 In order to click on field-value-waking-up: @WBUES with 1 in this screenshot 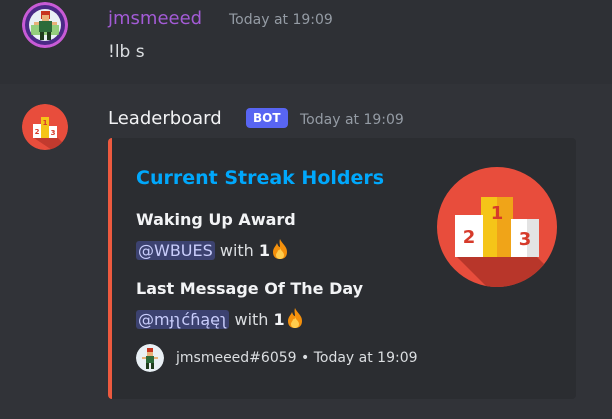, I will do `click(213, 251)`.